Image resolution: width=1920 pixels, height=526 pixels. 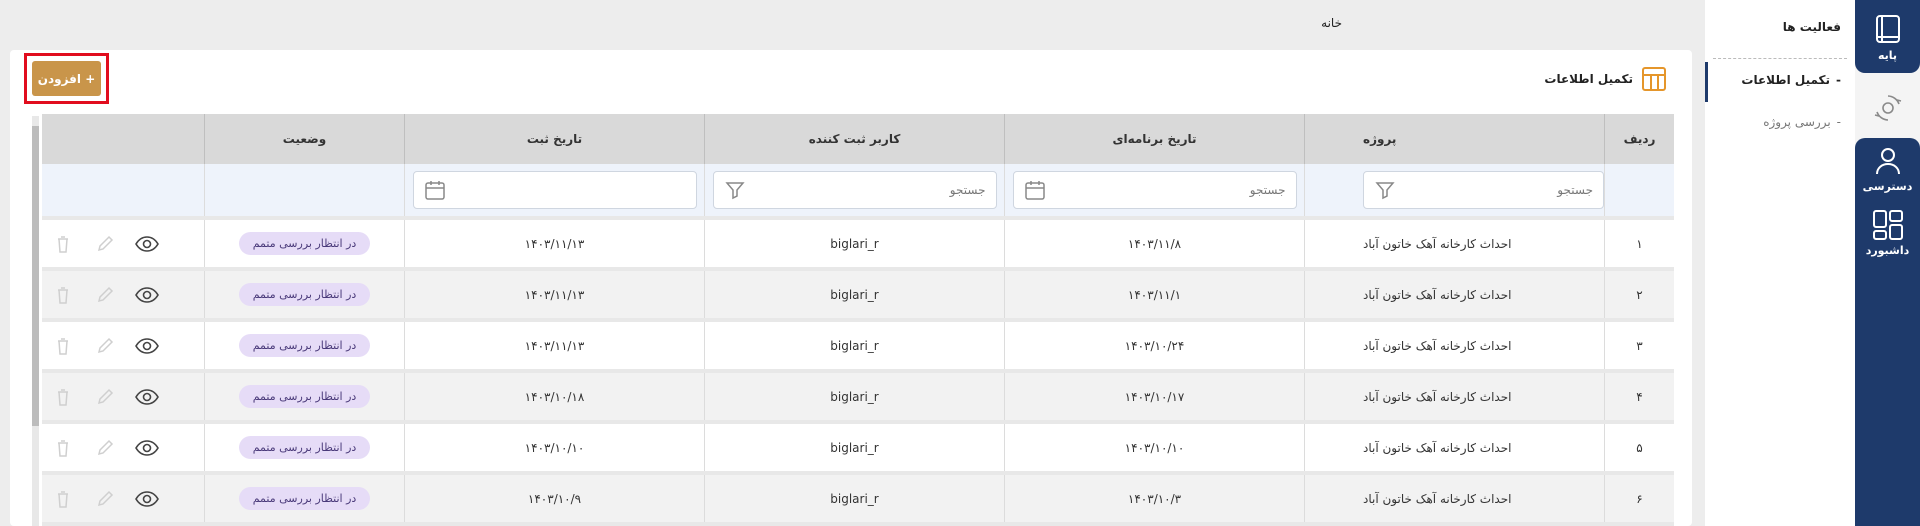 I want to click on add-button: + افزودن, so click(x=66, y=78).